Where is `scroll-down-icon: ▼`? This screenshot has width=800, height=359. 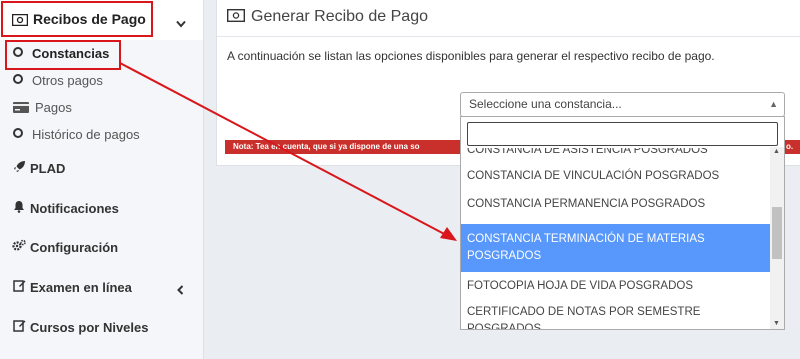 scroll-down-icon: ▼ is located at coordinates (776, 323).